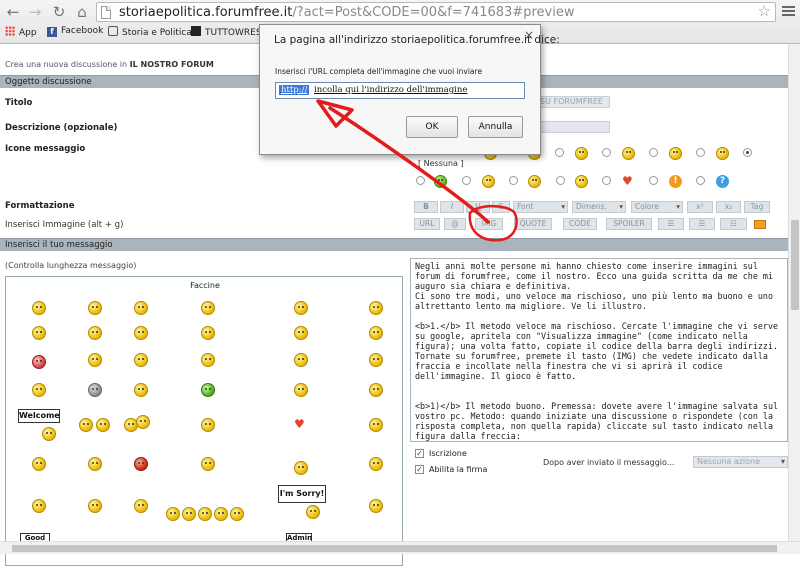  I want to click on description-input, so click(573, 127).